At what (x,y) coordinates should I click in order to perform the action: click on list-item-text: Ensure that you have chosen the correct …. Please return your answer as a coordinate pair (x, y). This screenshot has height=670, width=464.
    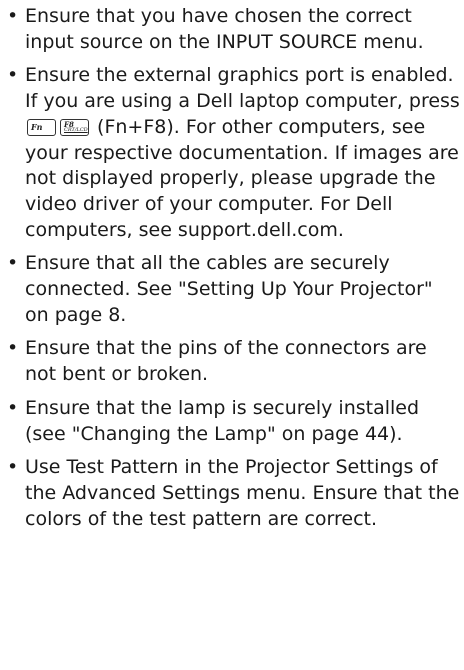
    Looking at the image, I should click on (224, 29).